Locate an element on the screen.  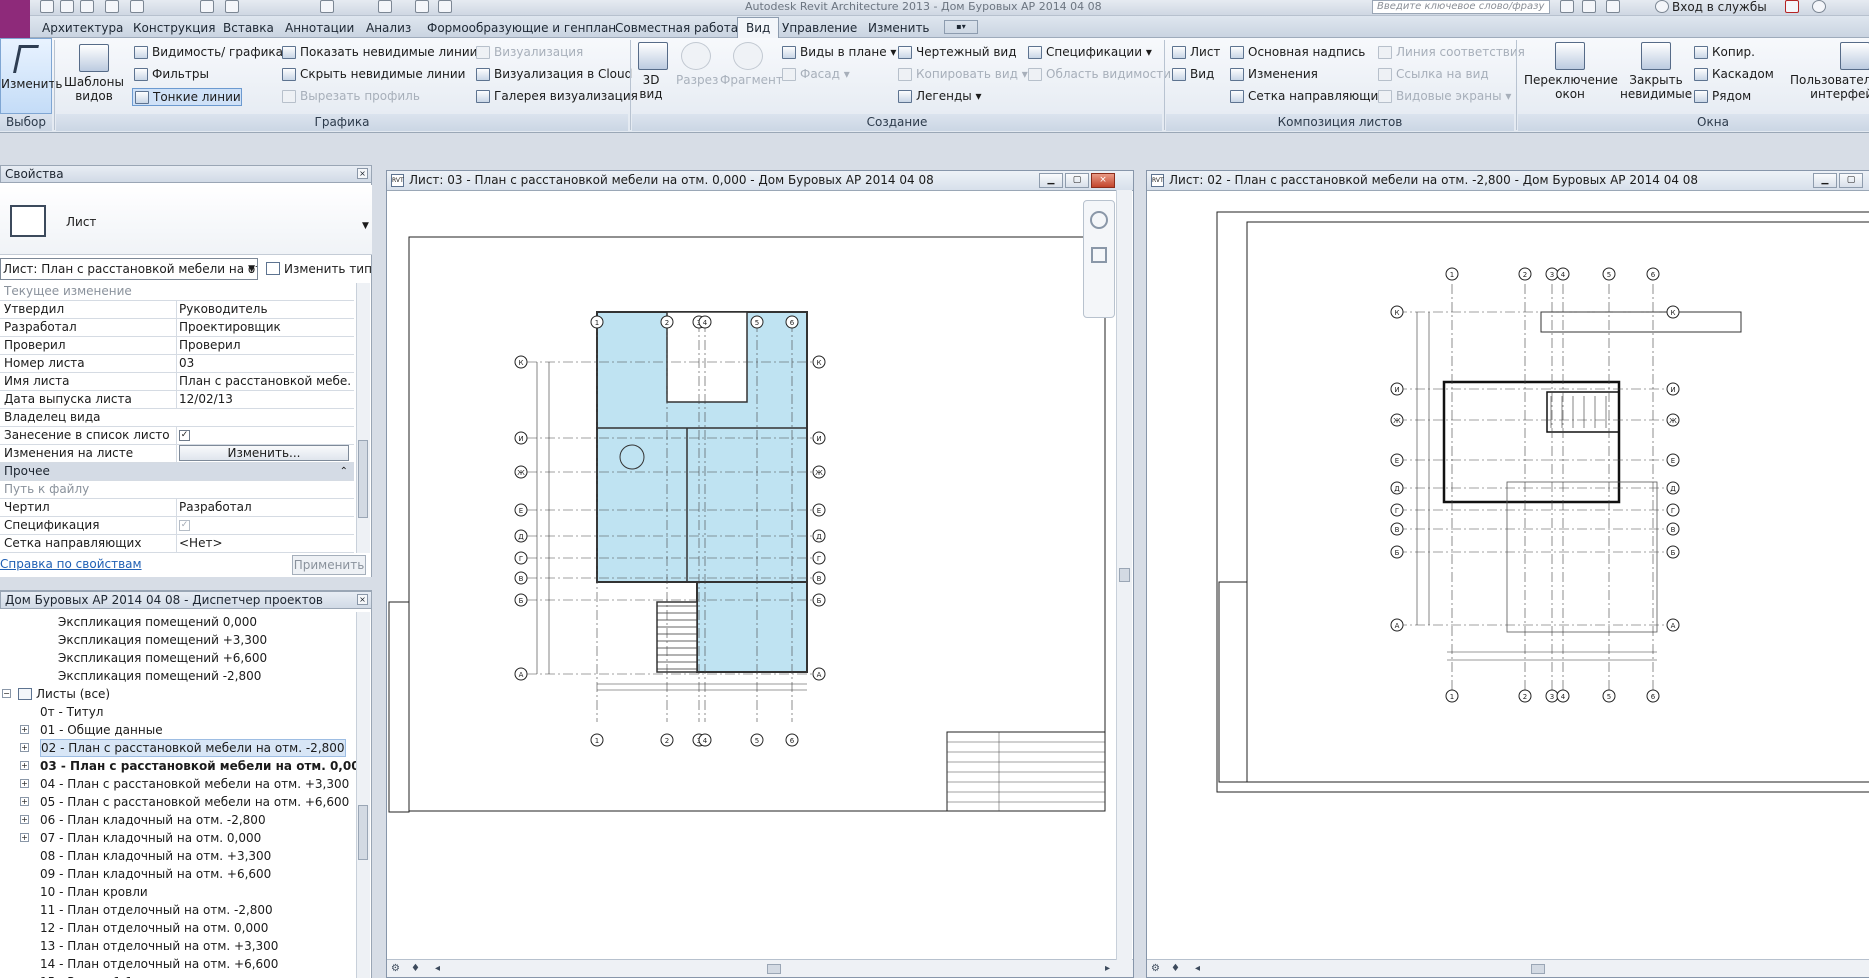
switch-windows-icon is located at coordinates (385, 6).